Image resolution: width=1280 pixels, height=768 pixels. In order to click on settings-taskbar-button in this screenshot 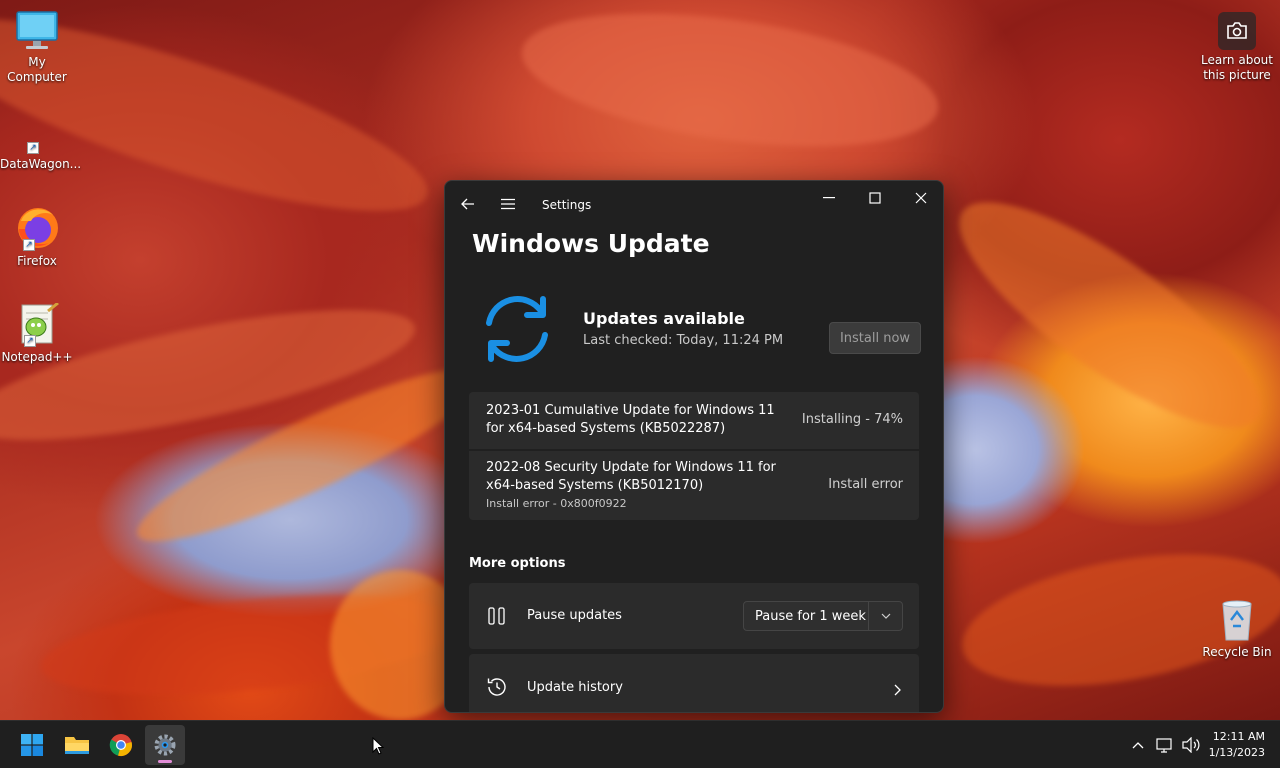, I will do `click(165, 745)`.